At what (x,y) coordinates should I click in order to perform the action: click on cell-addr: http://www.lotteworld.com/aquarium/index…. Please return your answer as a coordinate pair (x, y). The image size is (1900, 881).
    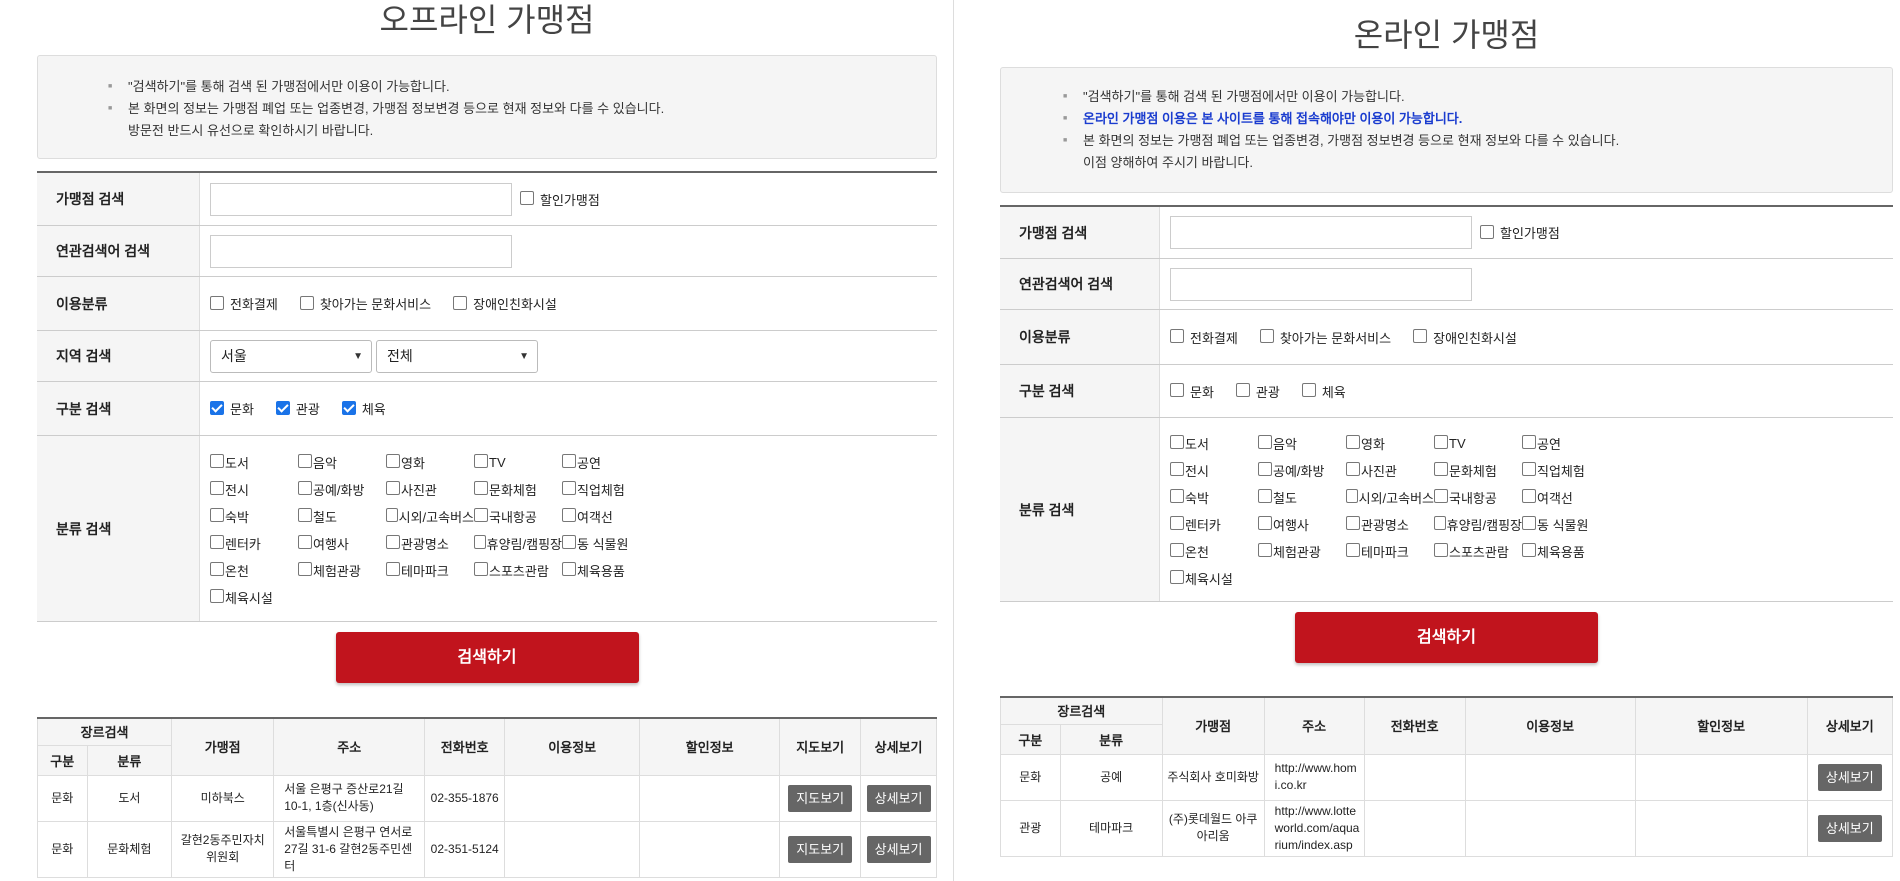
    Looking at the image, I should click on (1314, 828).